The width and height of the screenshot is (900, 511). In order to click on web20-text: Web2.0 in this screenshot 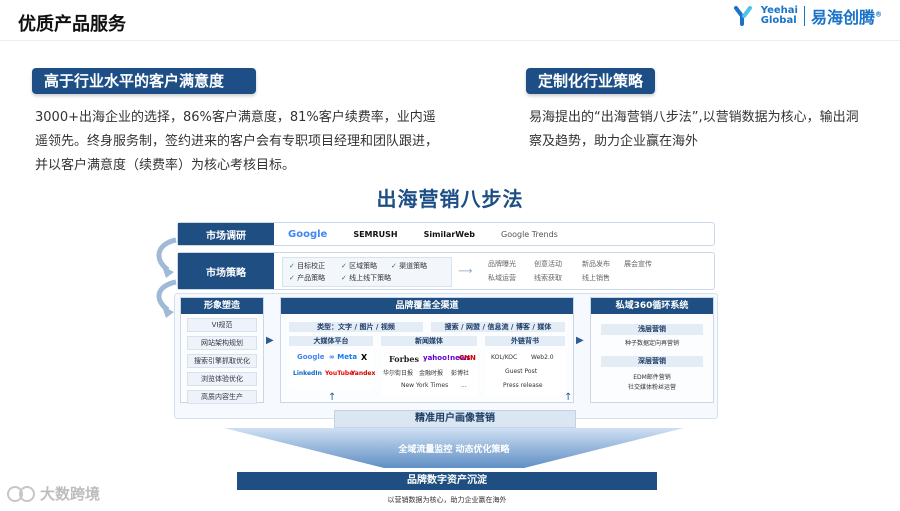, I will do `click(542, 357)`.